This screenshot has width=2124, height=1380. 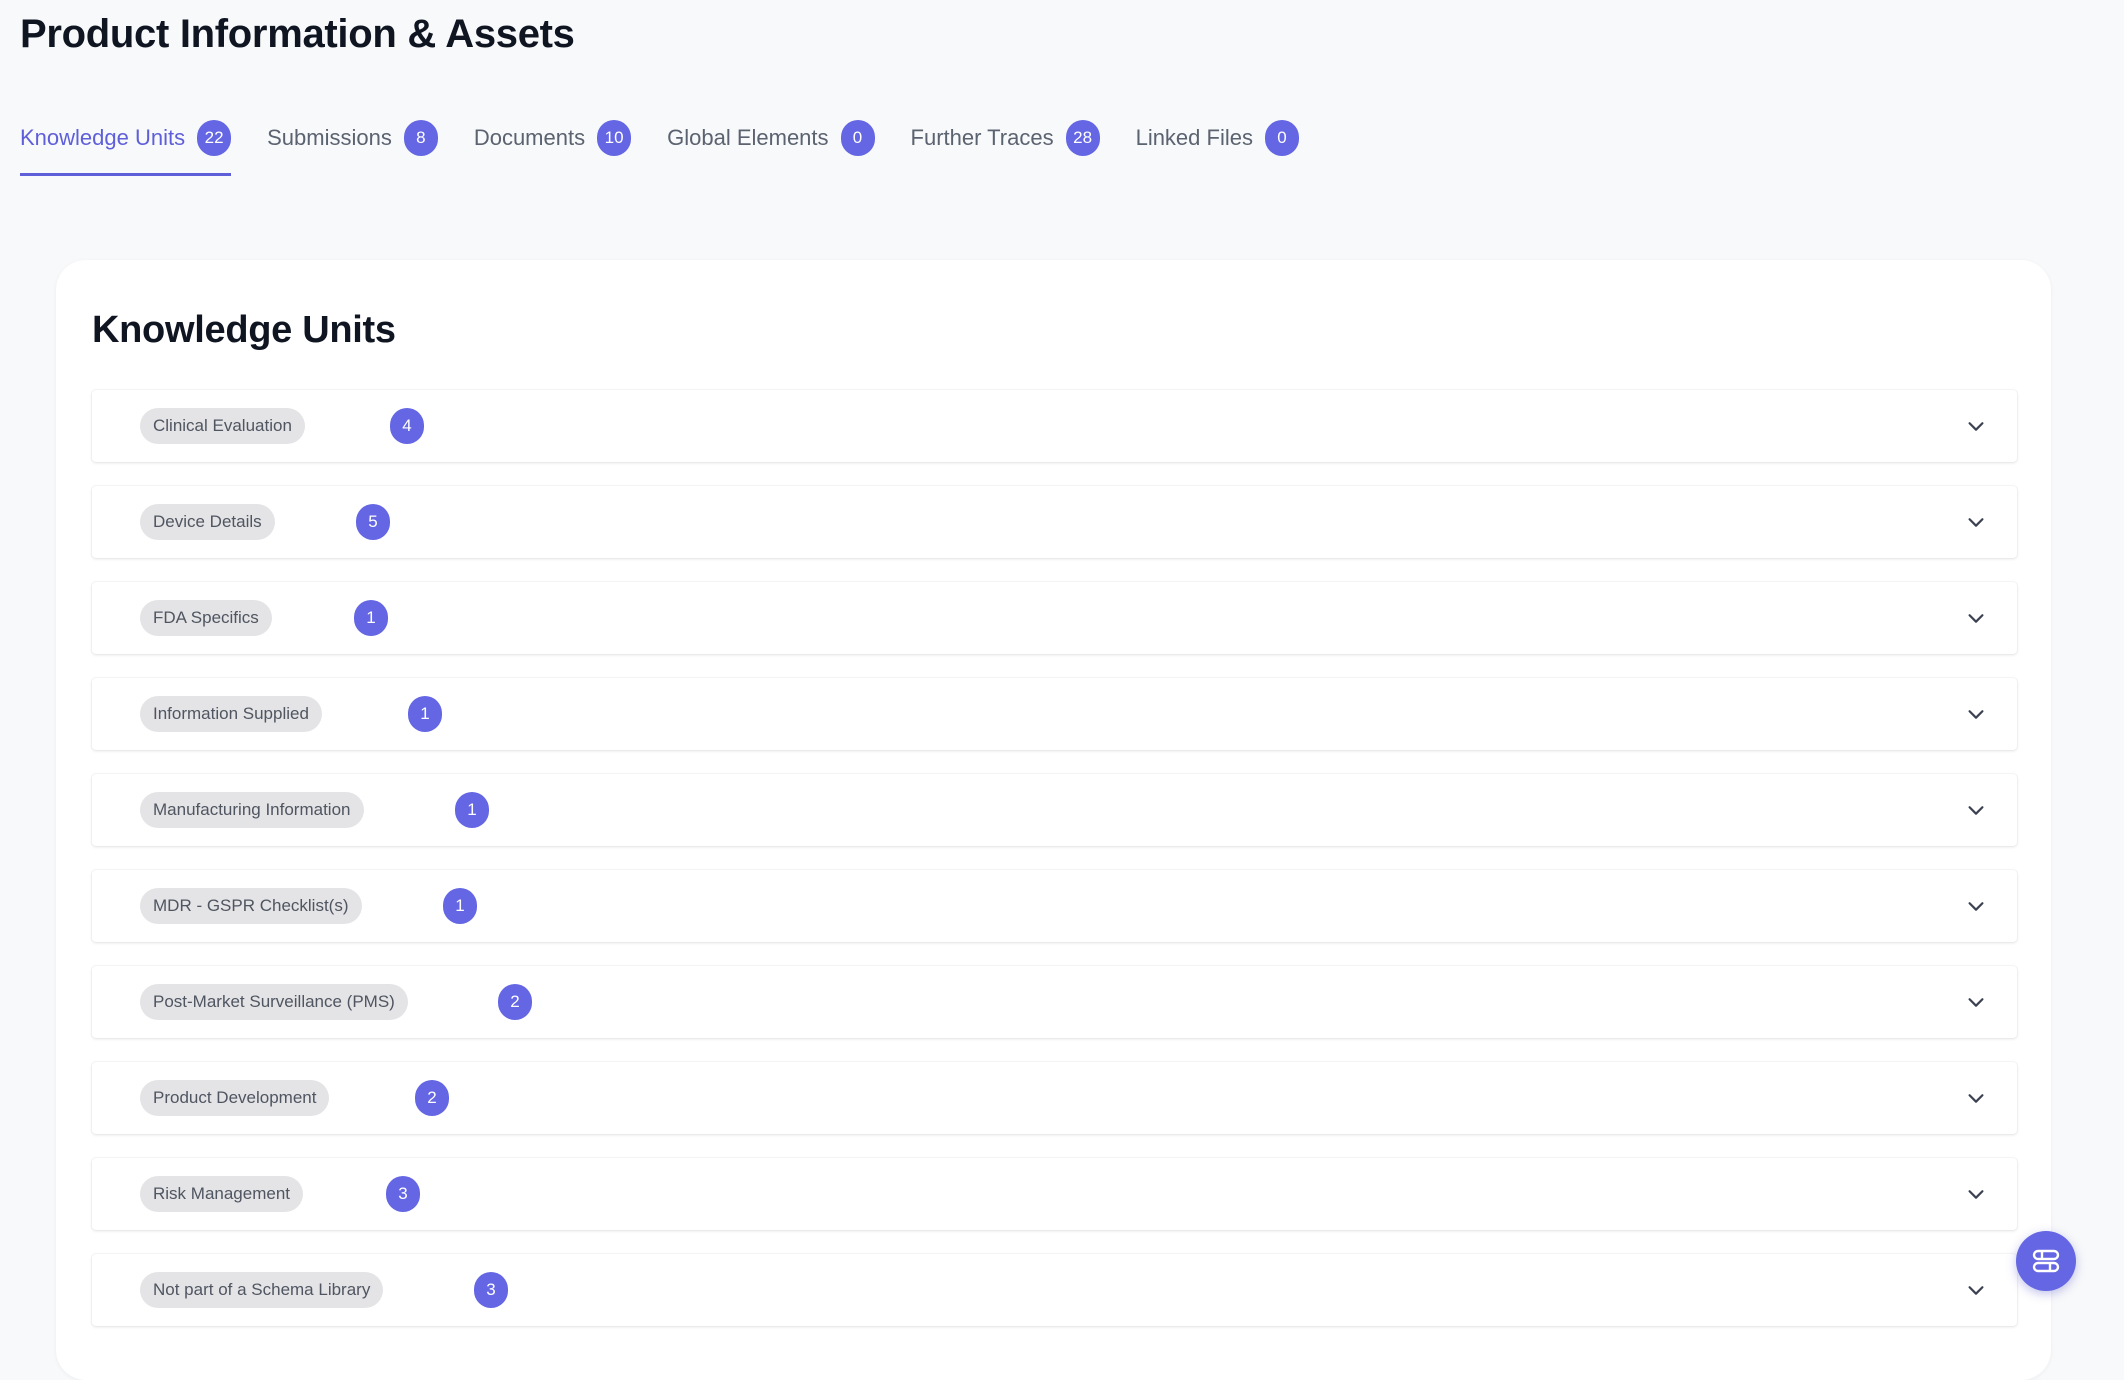 What do you see at coordinates (1054, 810) in the screenshot?
I see `knowledge-unit-row-manufacturing-information: Manufacturing Information 1` at bounding box center [1054, 810].